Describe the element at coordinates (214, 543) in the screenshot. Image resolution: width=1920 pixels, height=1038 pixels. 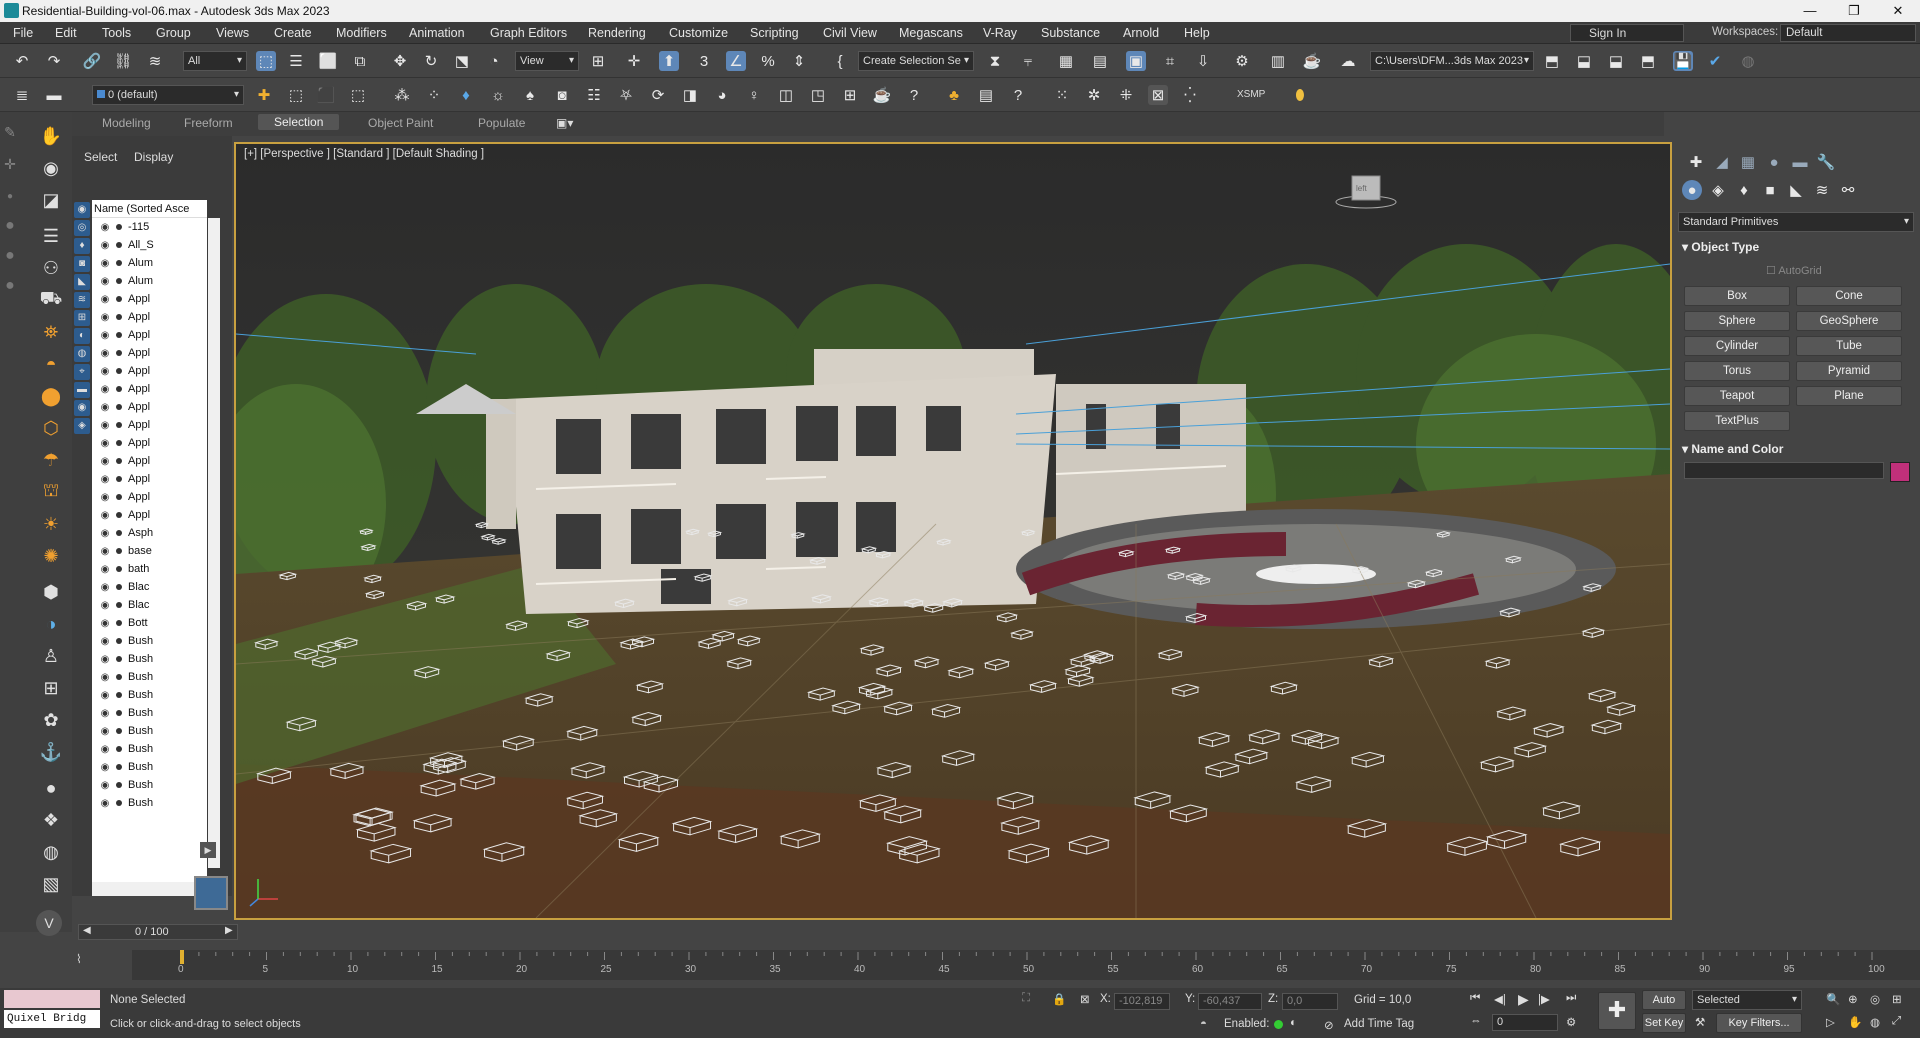
I see `explorer-scrollbar` at that location.